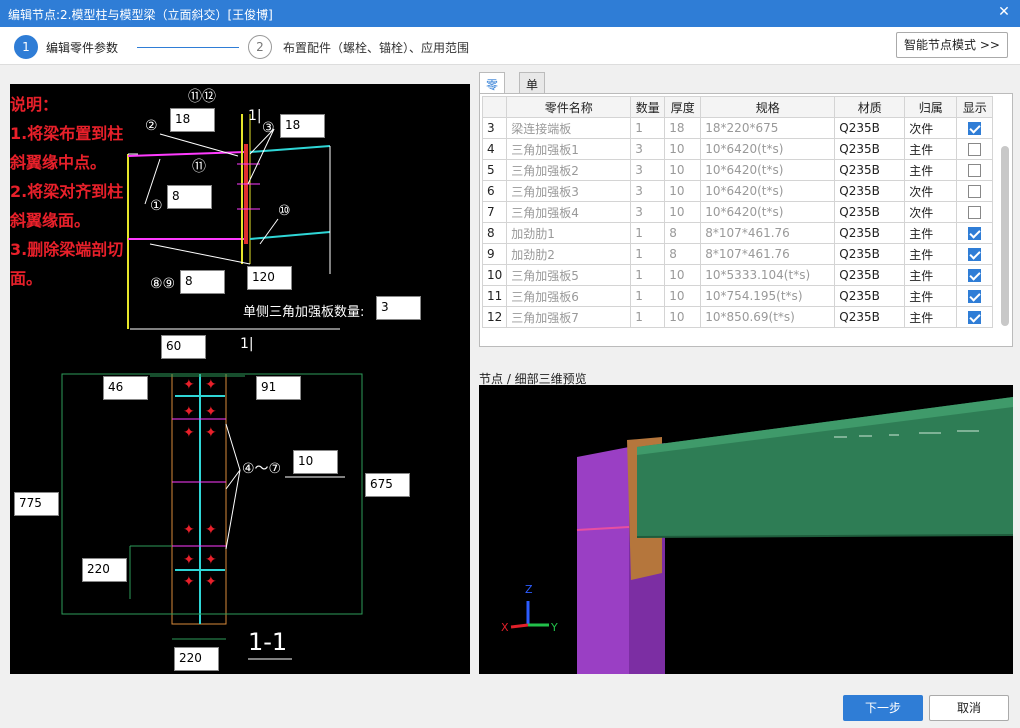 This screenshot has height=728, width=1020. Describe the element at coordinates (569, 212) in the screenshot. I see `part-name-cell: 三角加强板4` at that location.